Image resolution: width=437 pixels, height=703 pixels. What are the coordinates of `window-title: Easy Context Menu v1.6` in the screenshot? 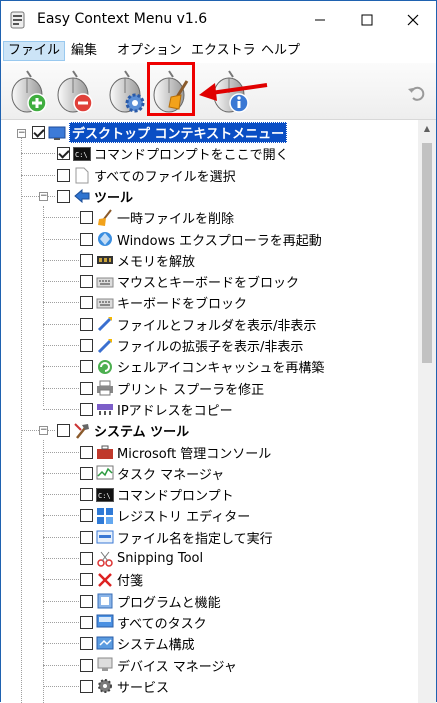 It's located at (122, 19).